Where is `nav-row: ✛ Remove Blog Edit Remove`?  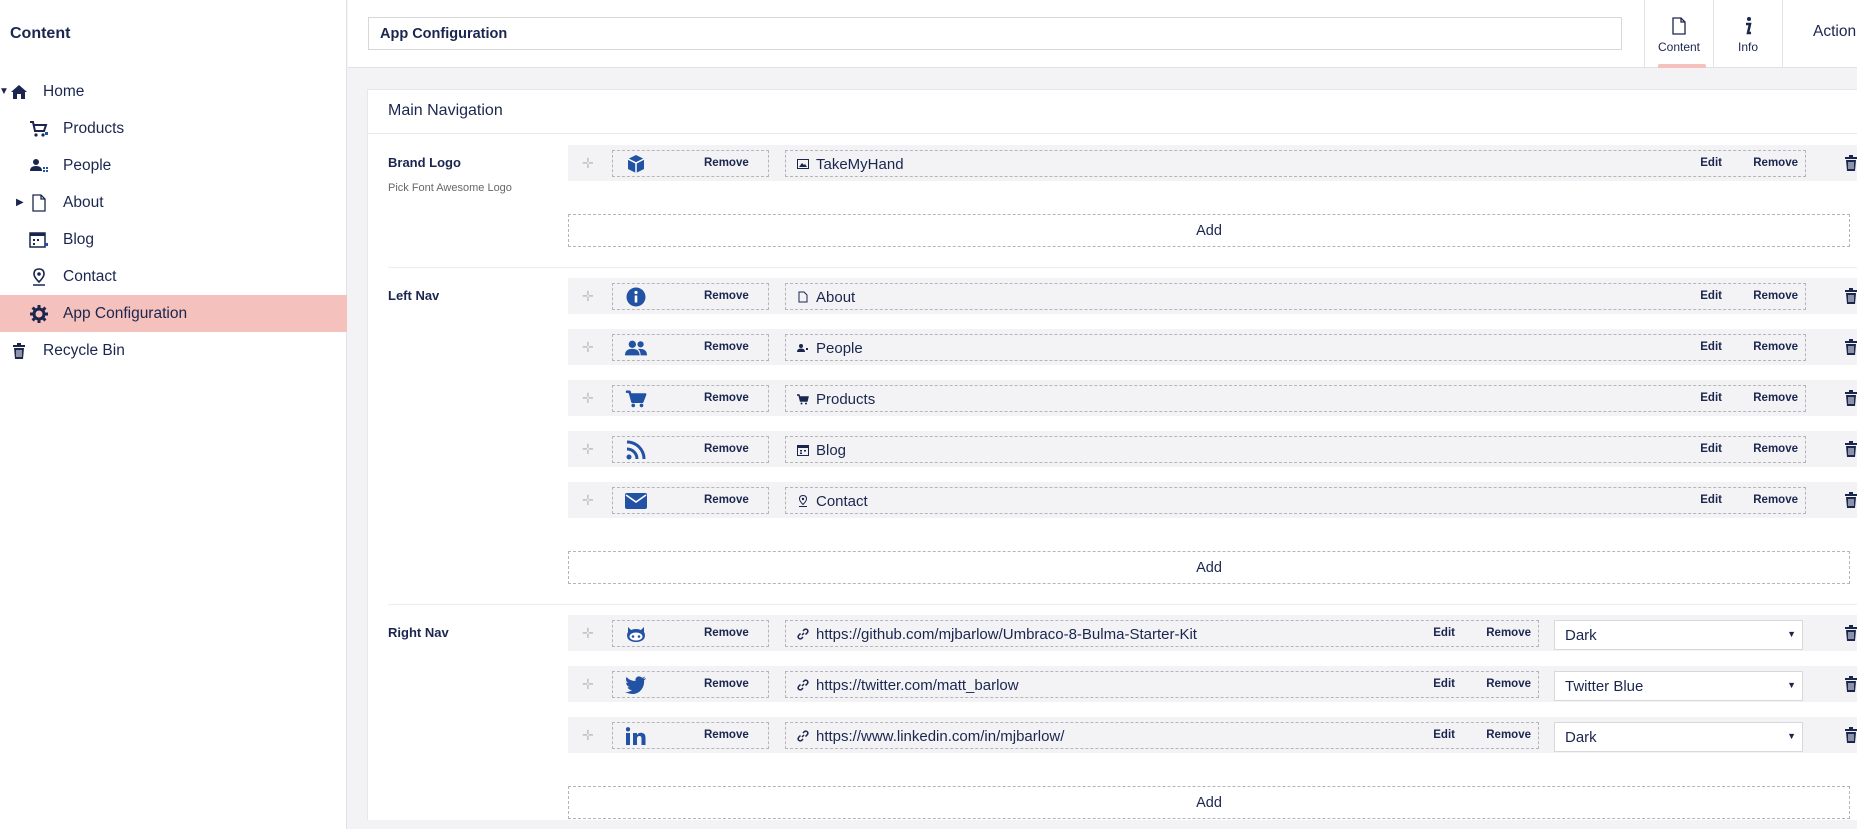 nav-row: ✛ Remove Blog Edit Remove is located at coordinates (1212, 449).